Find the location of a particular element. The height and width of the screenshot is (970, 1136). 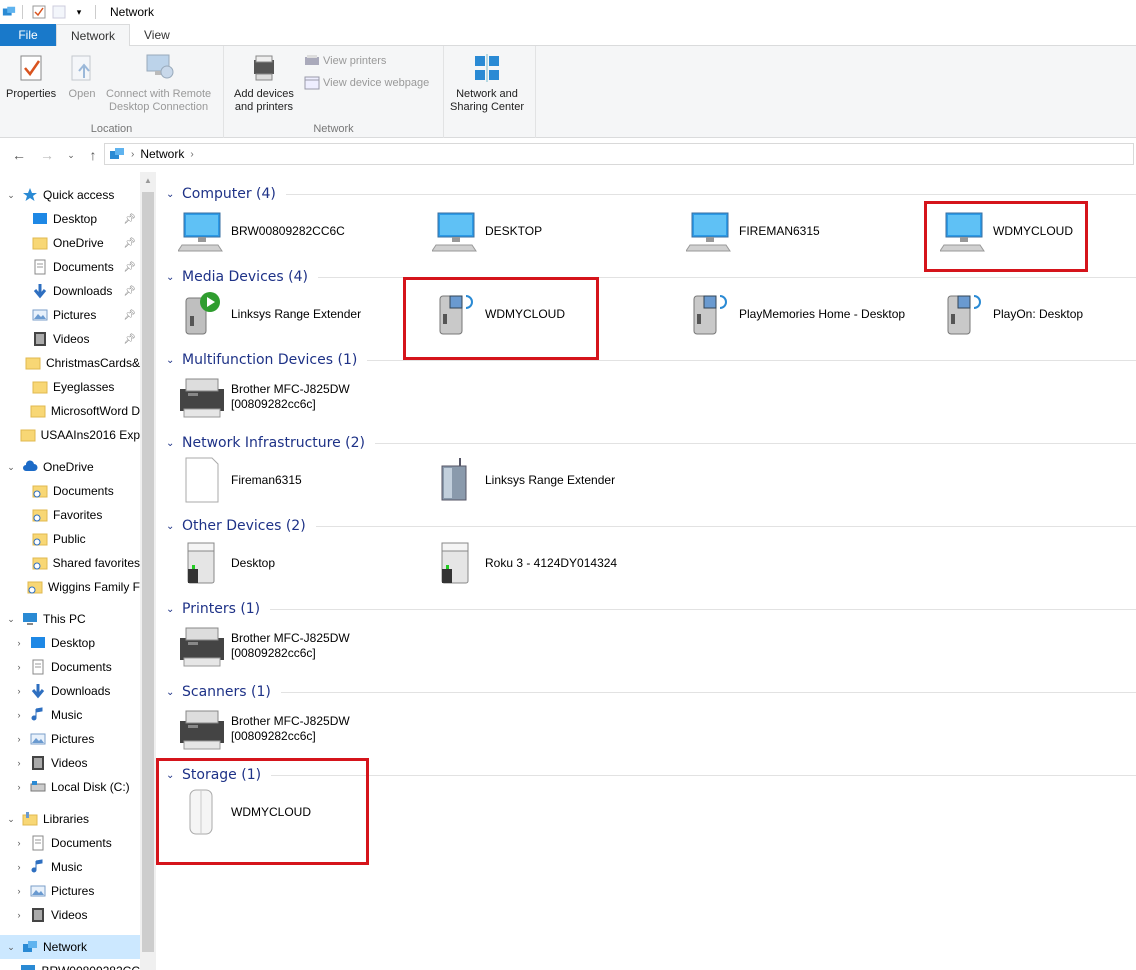

sidebar-item: Public is located at coordinates (70, 539).